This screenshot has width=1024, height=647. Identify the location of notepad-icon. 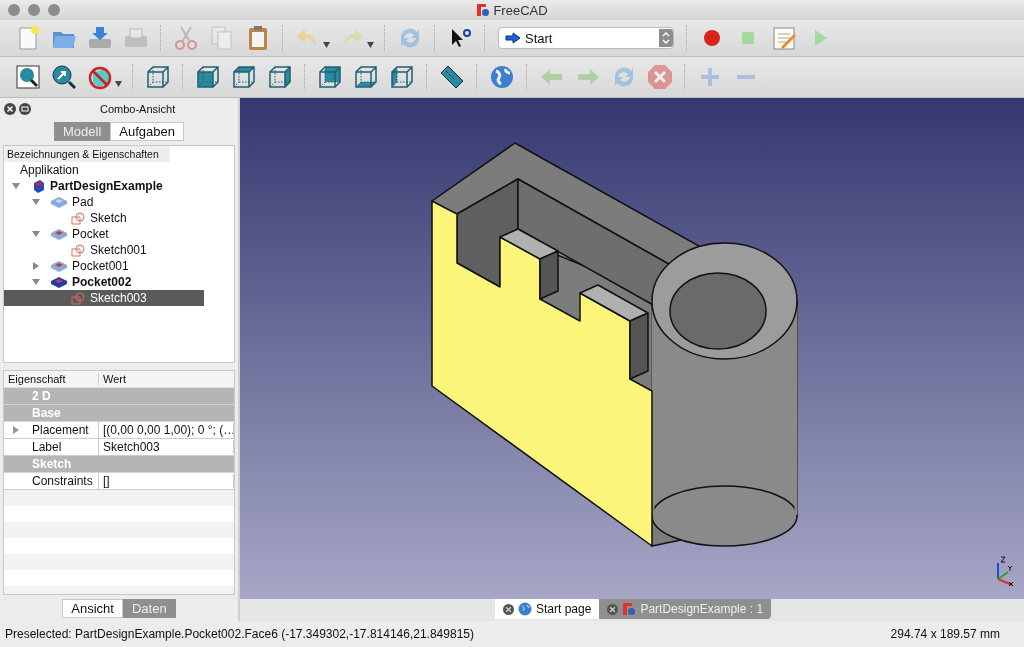
(784, 38).